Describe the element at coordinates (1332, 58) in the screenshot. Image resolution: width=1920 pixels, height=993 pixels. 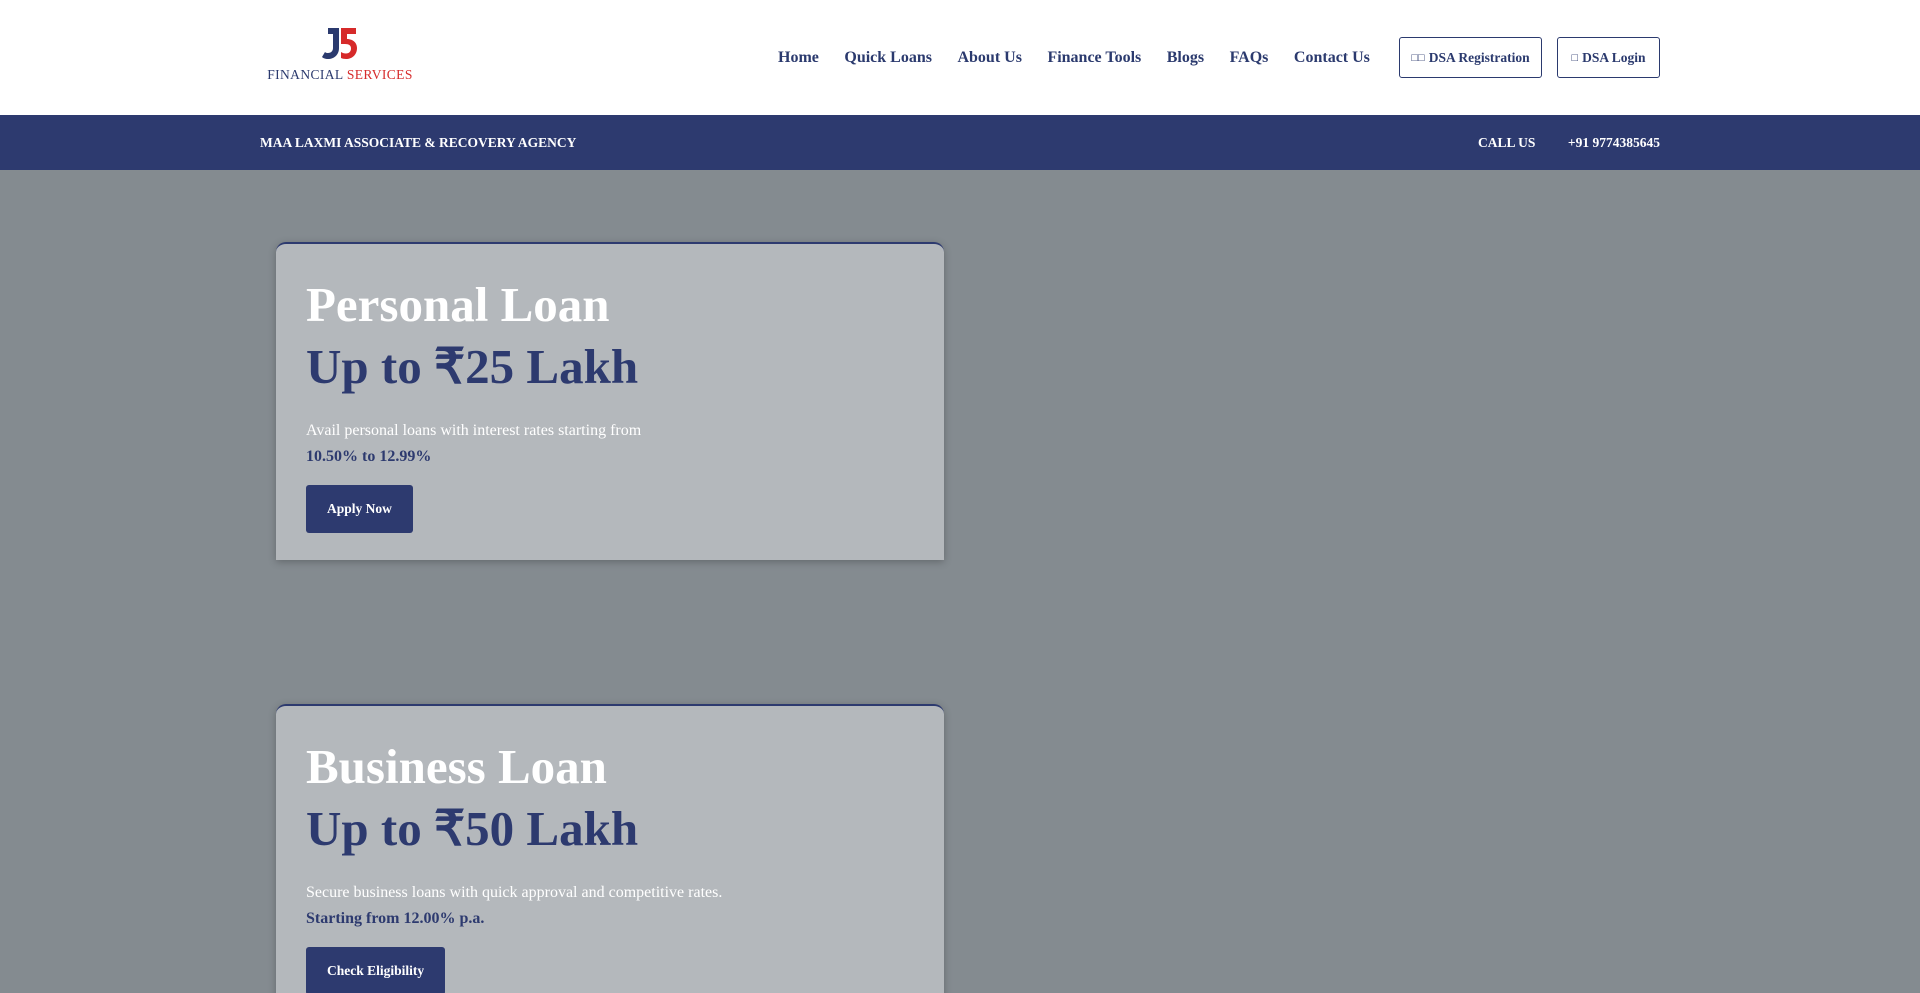
I see `nav-contact-us: Contact Us` at that location.